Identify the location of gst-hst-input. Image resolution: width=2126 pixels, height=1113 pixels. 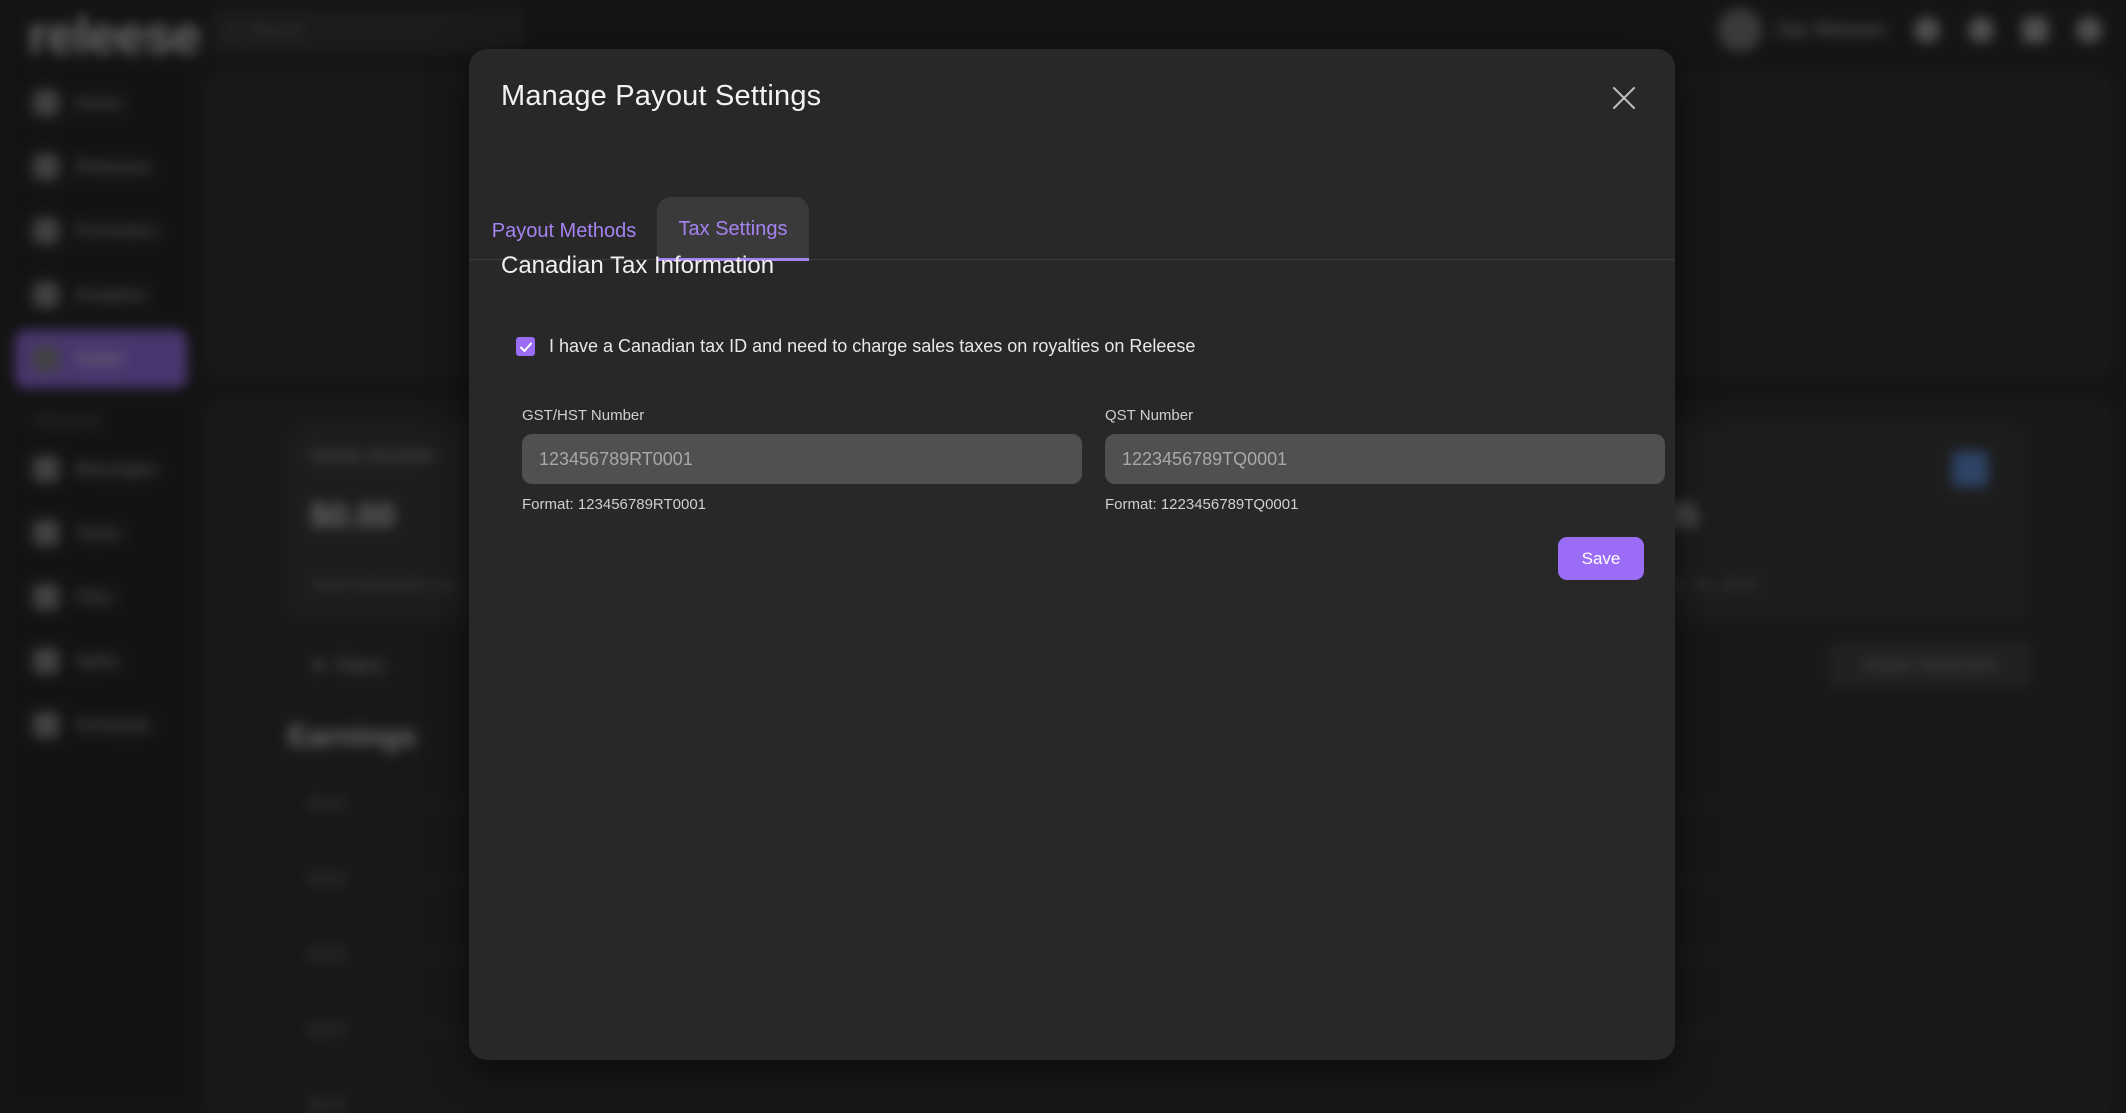
(802, 459).